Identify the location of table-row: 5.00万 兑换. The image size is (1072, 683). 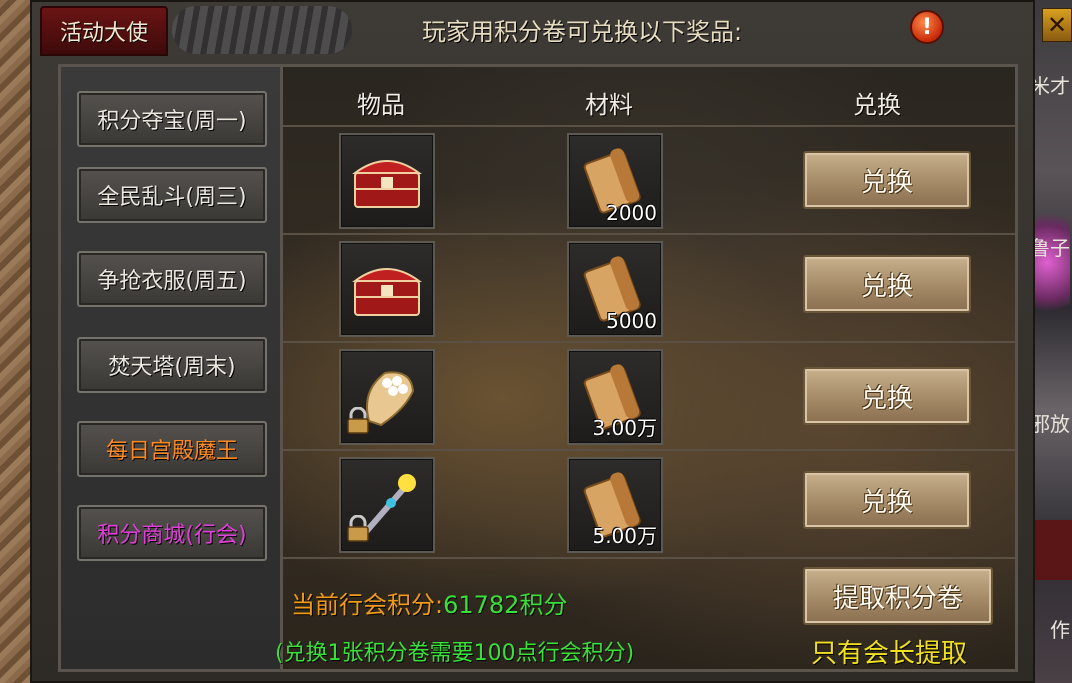
(649, 503).